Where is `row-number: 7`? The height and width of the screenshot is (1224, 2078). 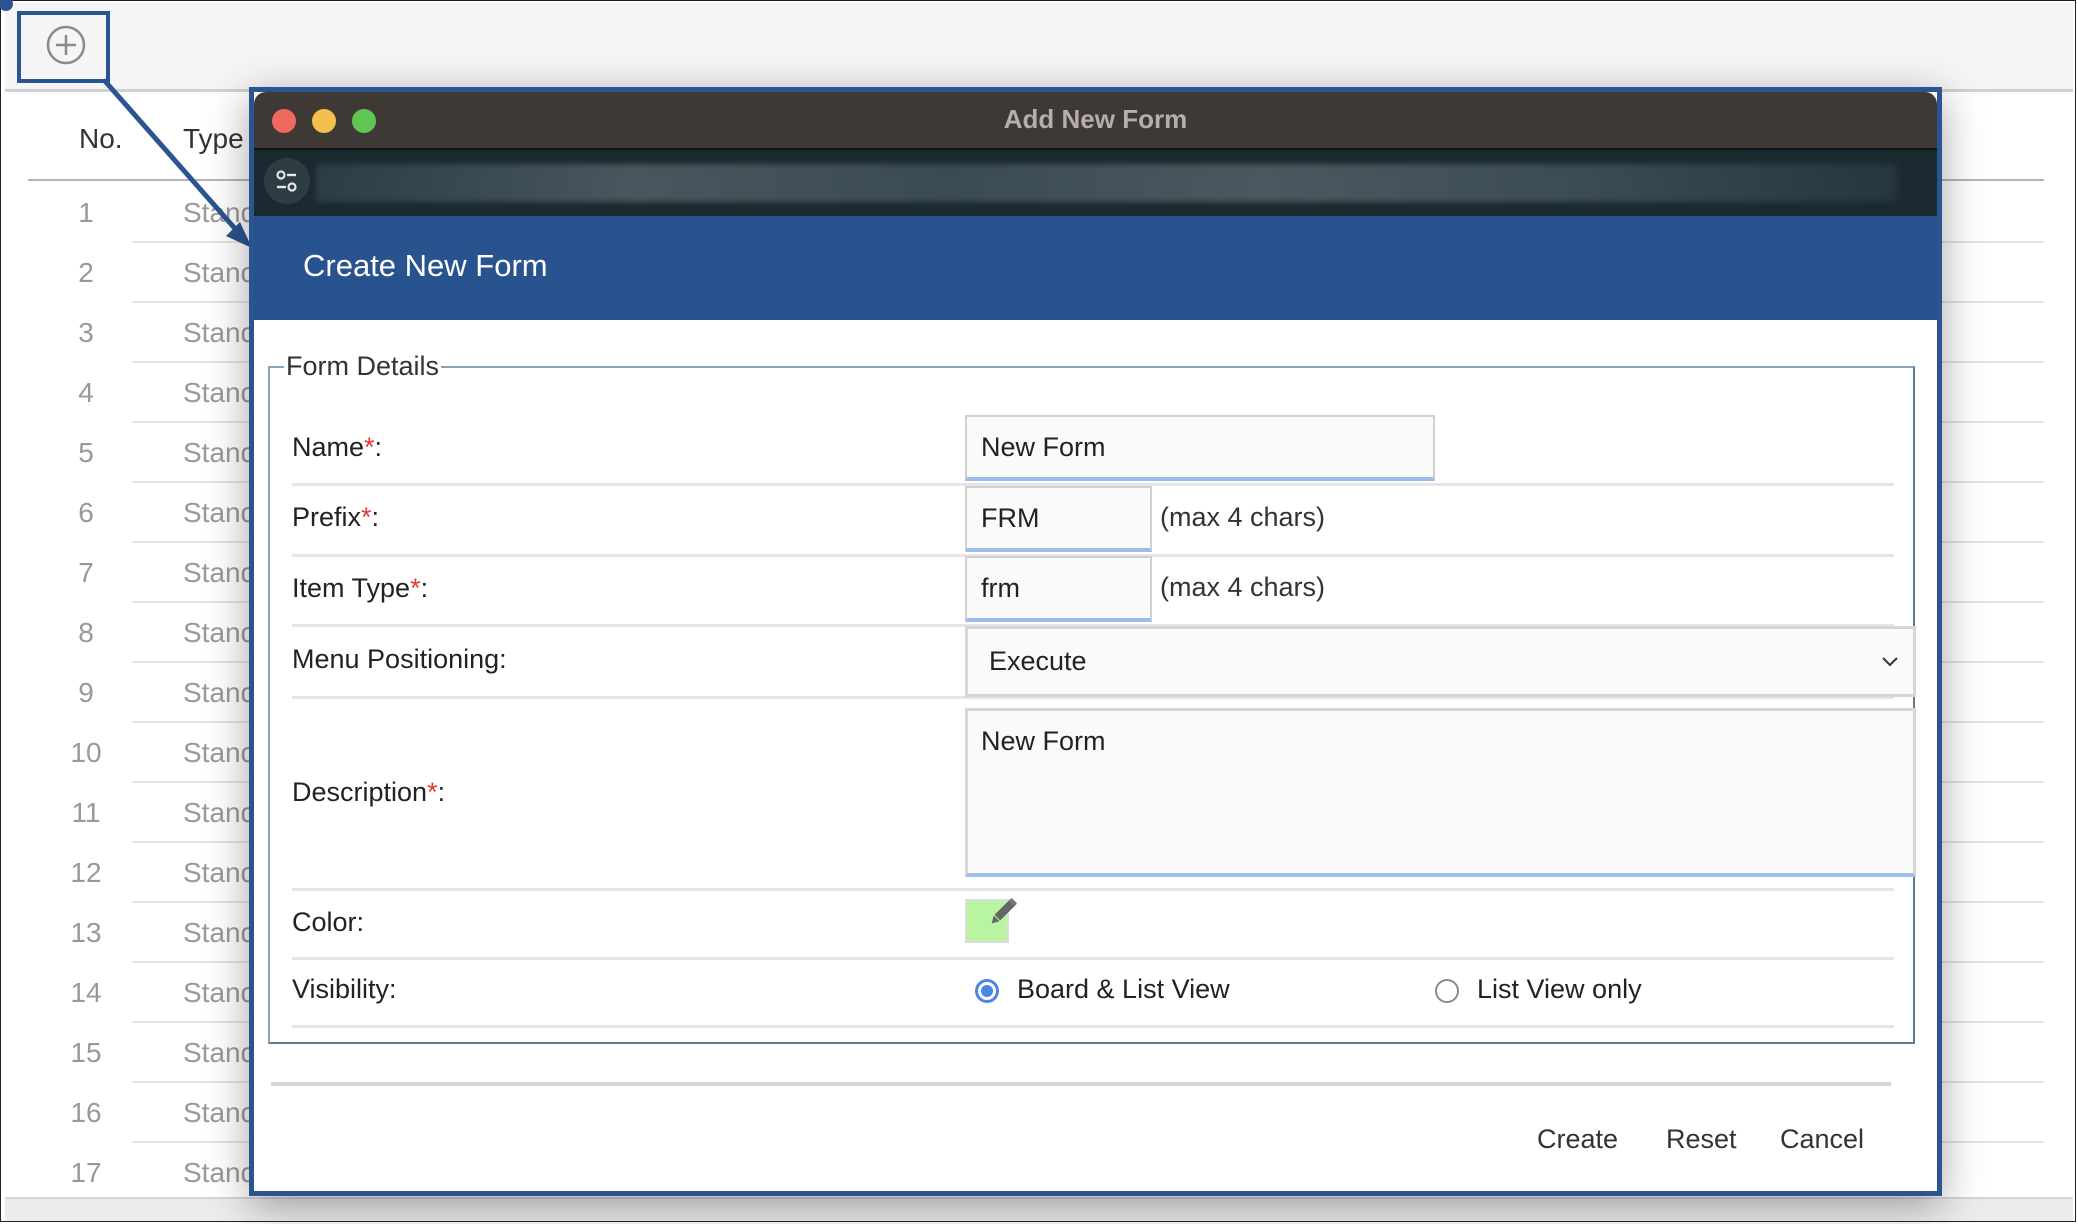 row-number: 7 is located at coordinates (86, 572).